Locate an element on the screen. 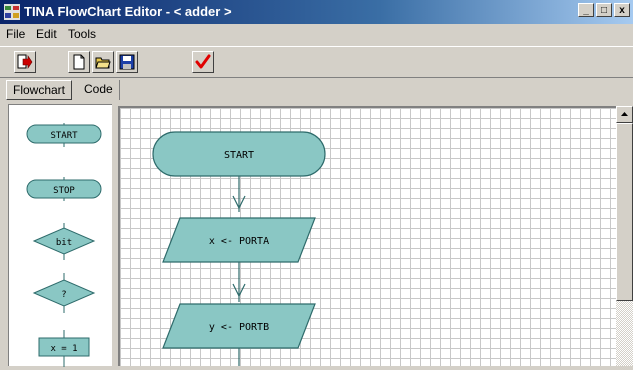  open-folder-button is located at coordinates (103, 62).